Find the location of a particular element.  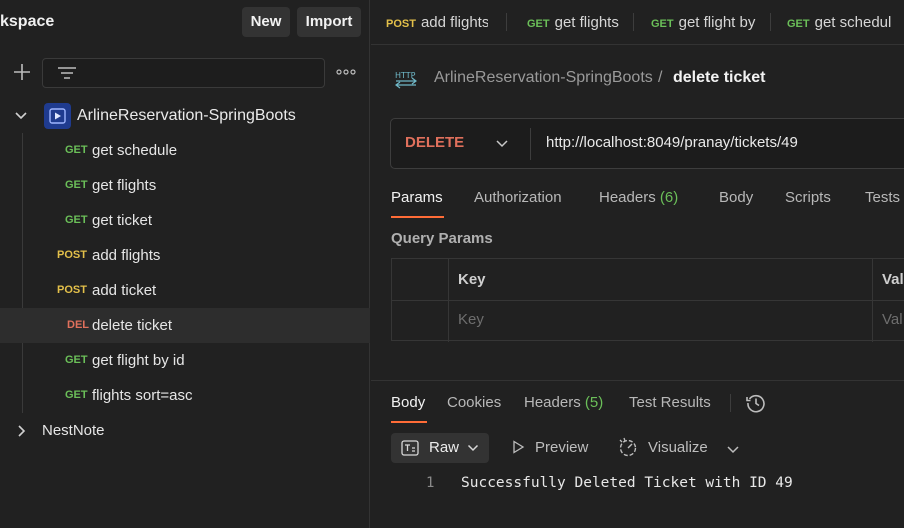

request-name: add ticket is located at coordinates (124, 290).